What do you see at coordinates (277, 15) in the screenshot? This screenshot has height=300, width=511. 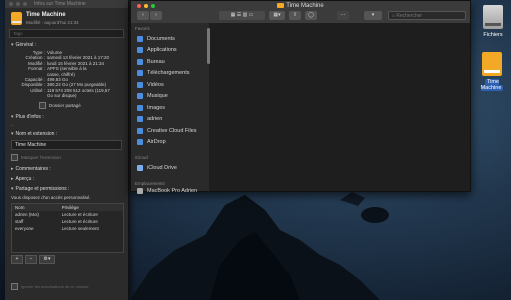 I see `group-button: ▦▾` at bounding box center [277, 15].